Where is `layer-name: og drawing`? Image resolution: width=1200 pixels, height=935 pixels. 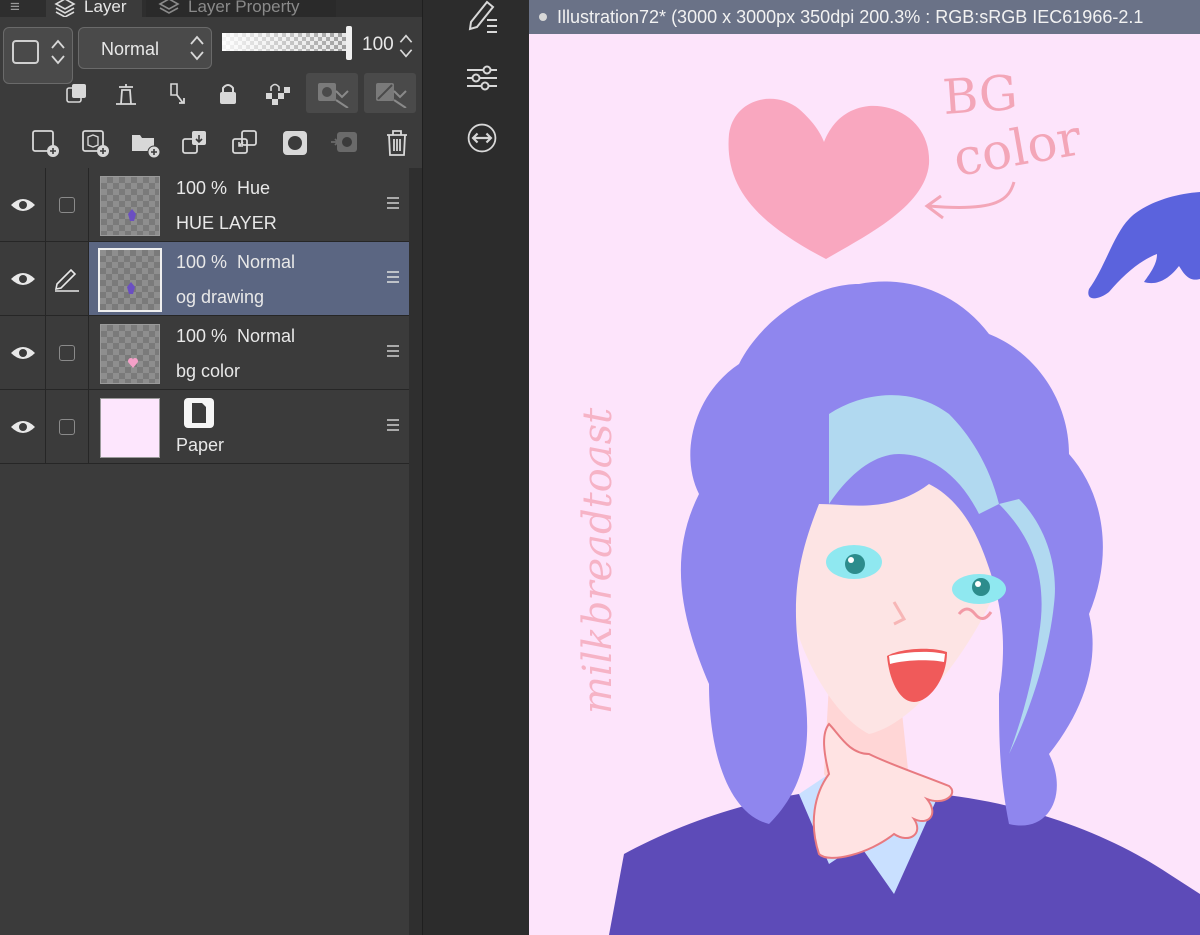
layer-name: og drawing is located at coordinates (220, 297).